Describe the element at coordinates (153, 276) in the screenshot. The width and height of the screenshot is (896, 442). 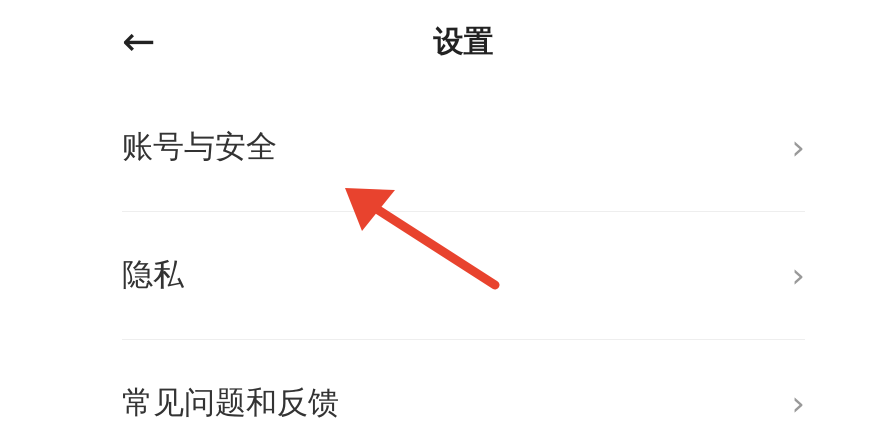
I see `item-label: 隐私` at that location.